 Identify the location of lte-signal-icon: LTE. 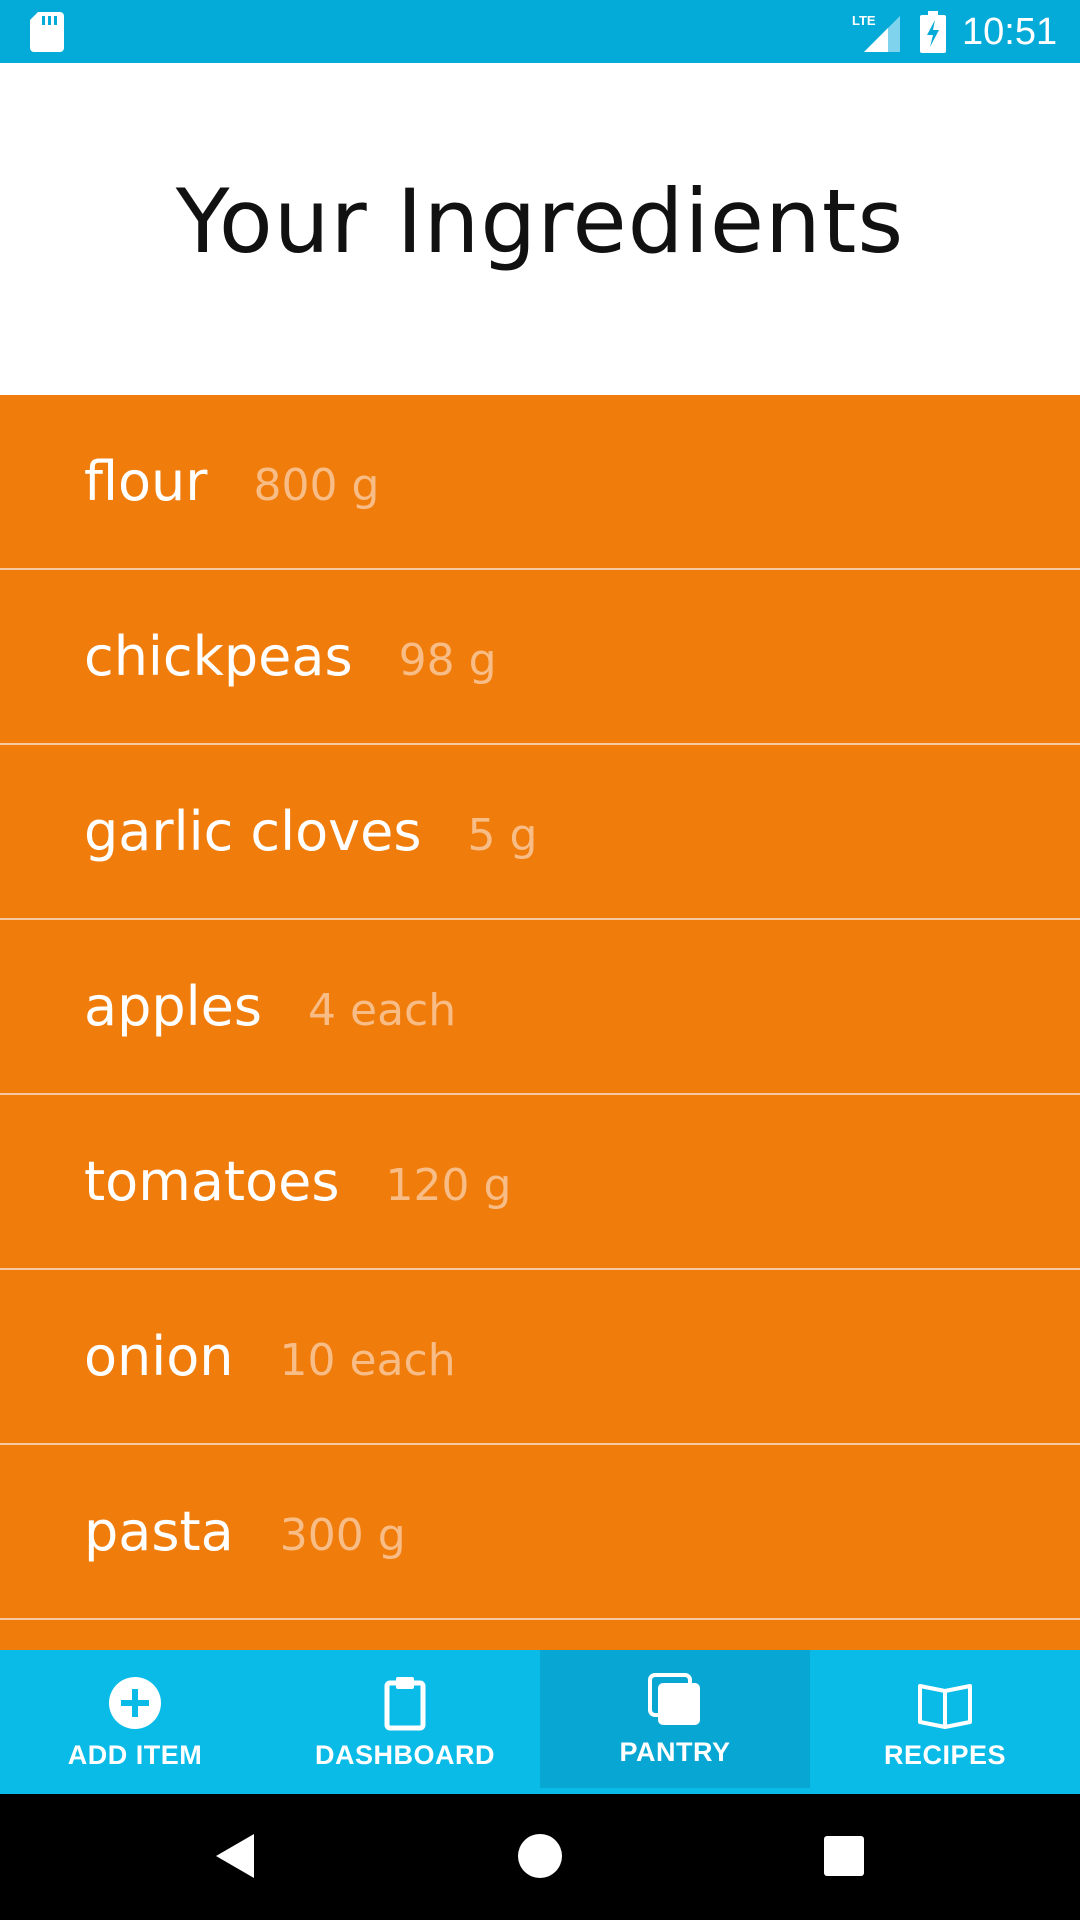
(876, 32).